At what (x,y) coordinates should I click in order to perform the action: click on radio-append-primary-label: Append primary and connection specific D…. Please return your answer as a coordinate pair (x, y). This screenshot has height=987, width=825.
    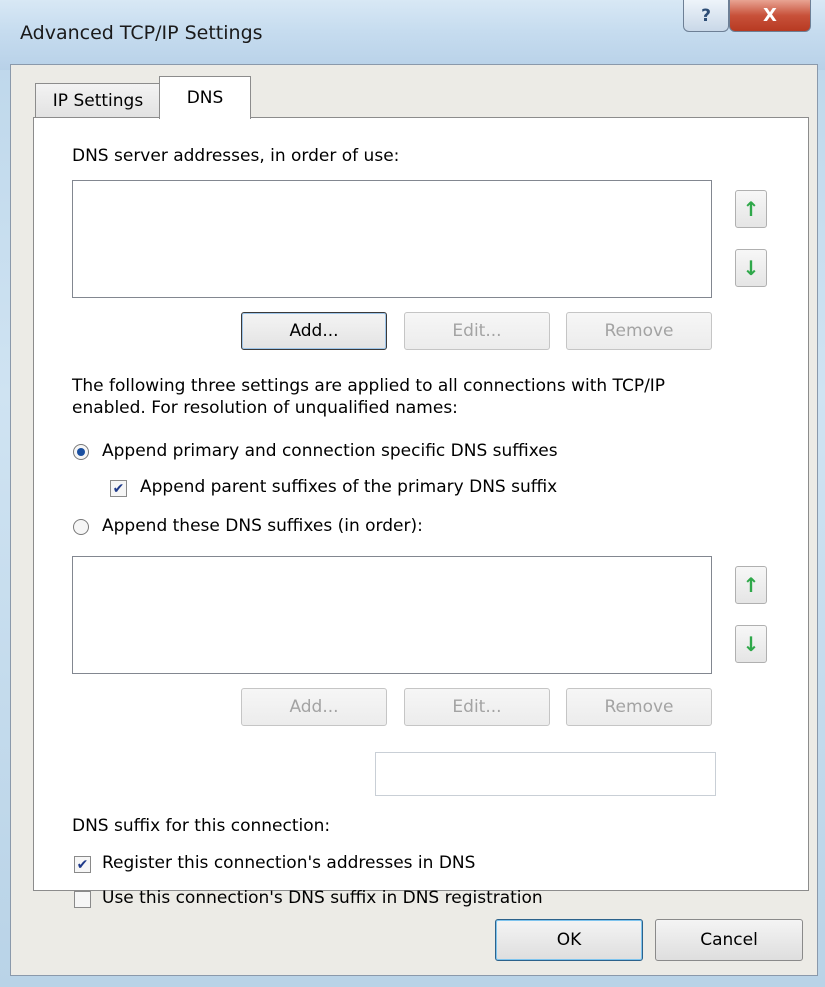
    Looking at the image, I should click on (330, 451).